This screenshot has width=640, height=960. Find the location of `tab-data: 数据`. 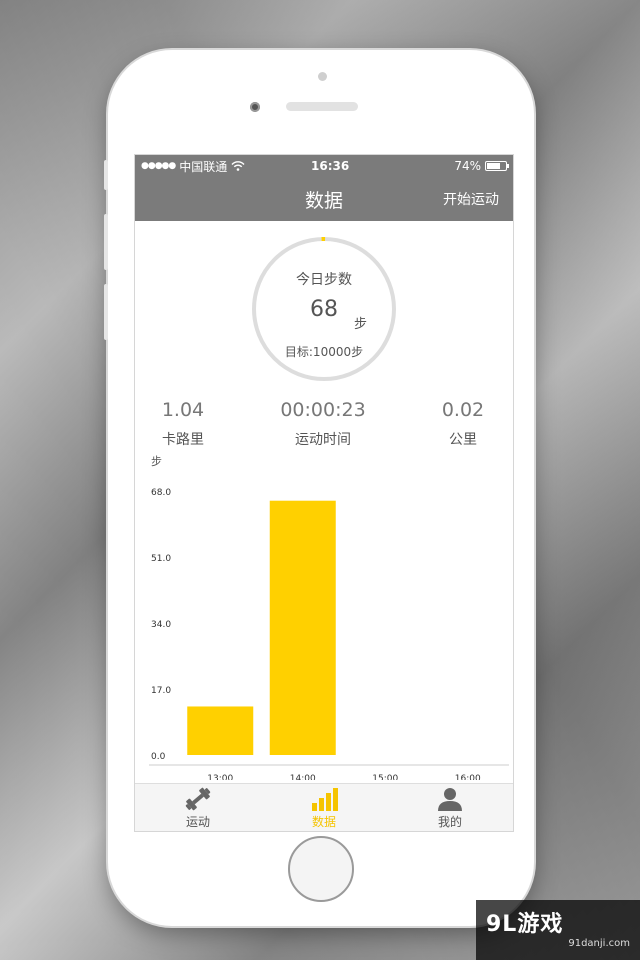

tab-data: 数据 is located at coordinates (324, 807).